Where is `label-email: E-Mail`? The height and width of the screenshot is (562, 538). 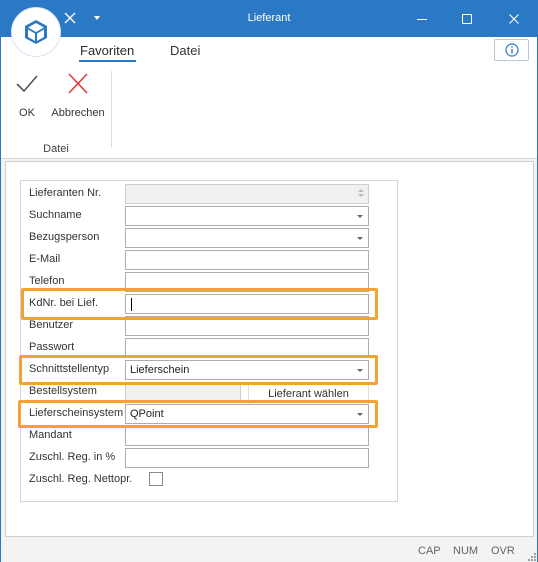
label-email: E-Mail is located at coordinates (45, 259).